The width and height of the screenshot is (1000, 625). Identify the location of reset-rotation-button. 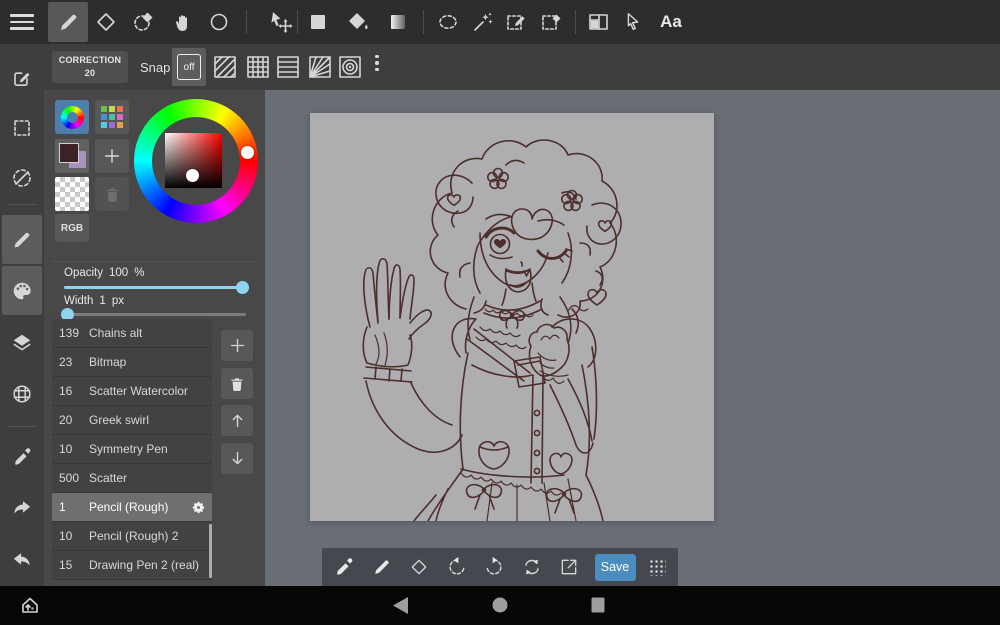
(532, 567).